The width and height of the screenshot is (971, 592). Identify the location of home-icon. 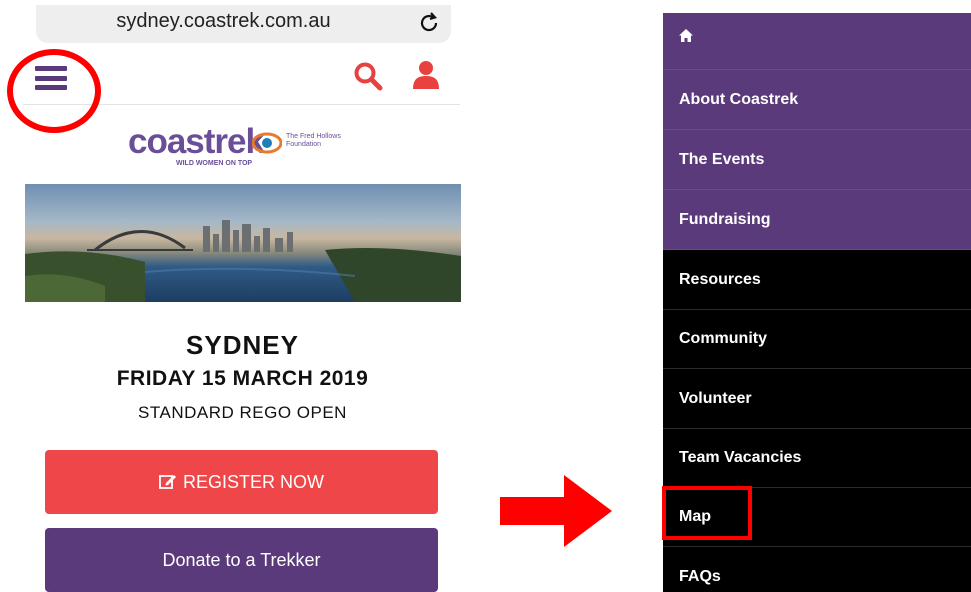
(686, 35).